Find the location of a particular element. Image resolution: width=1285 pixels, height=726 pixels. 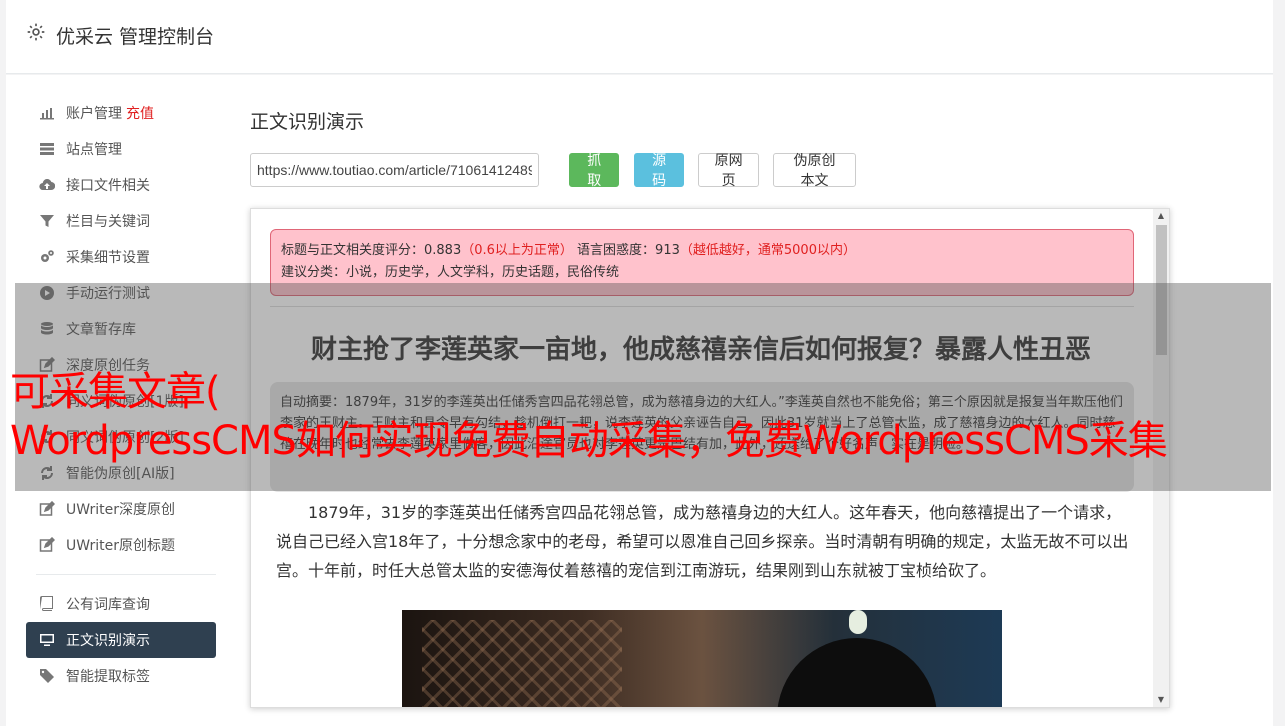

relevance-note: （0.6以上为正常） is located at coordinates (517, 250).